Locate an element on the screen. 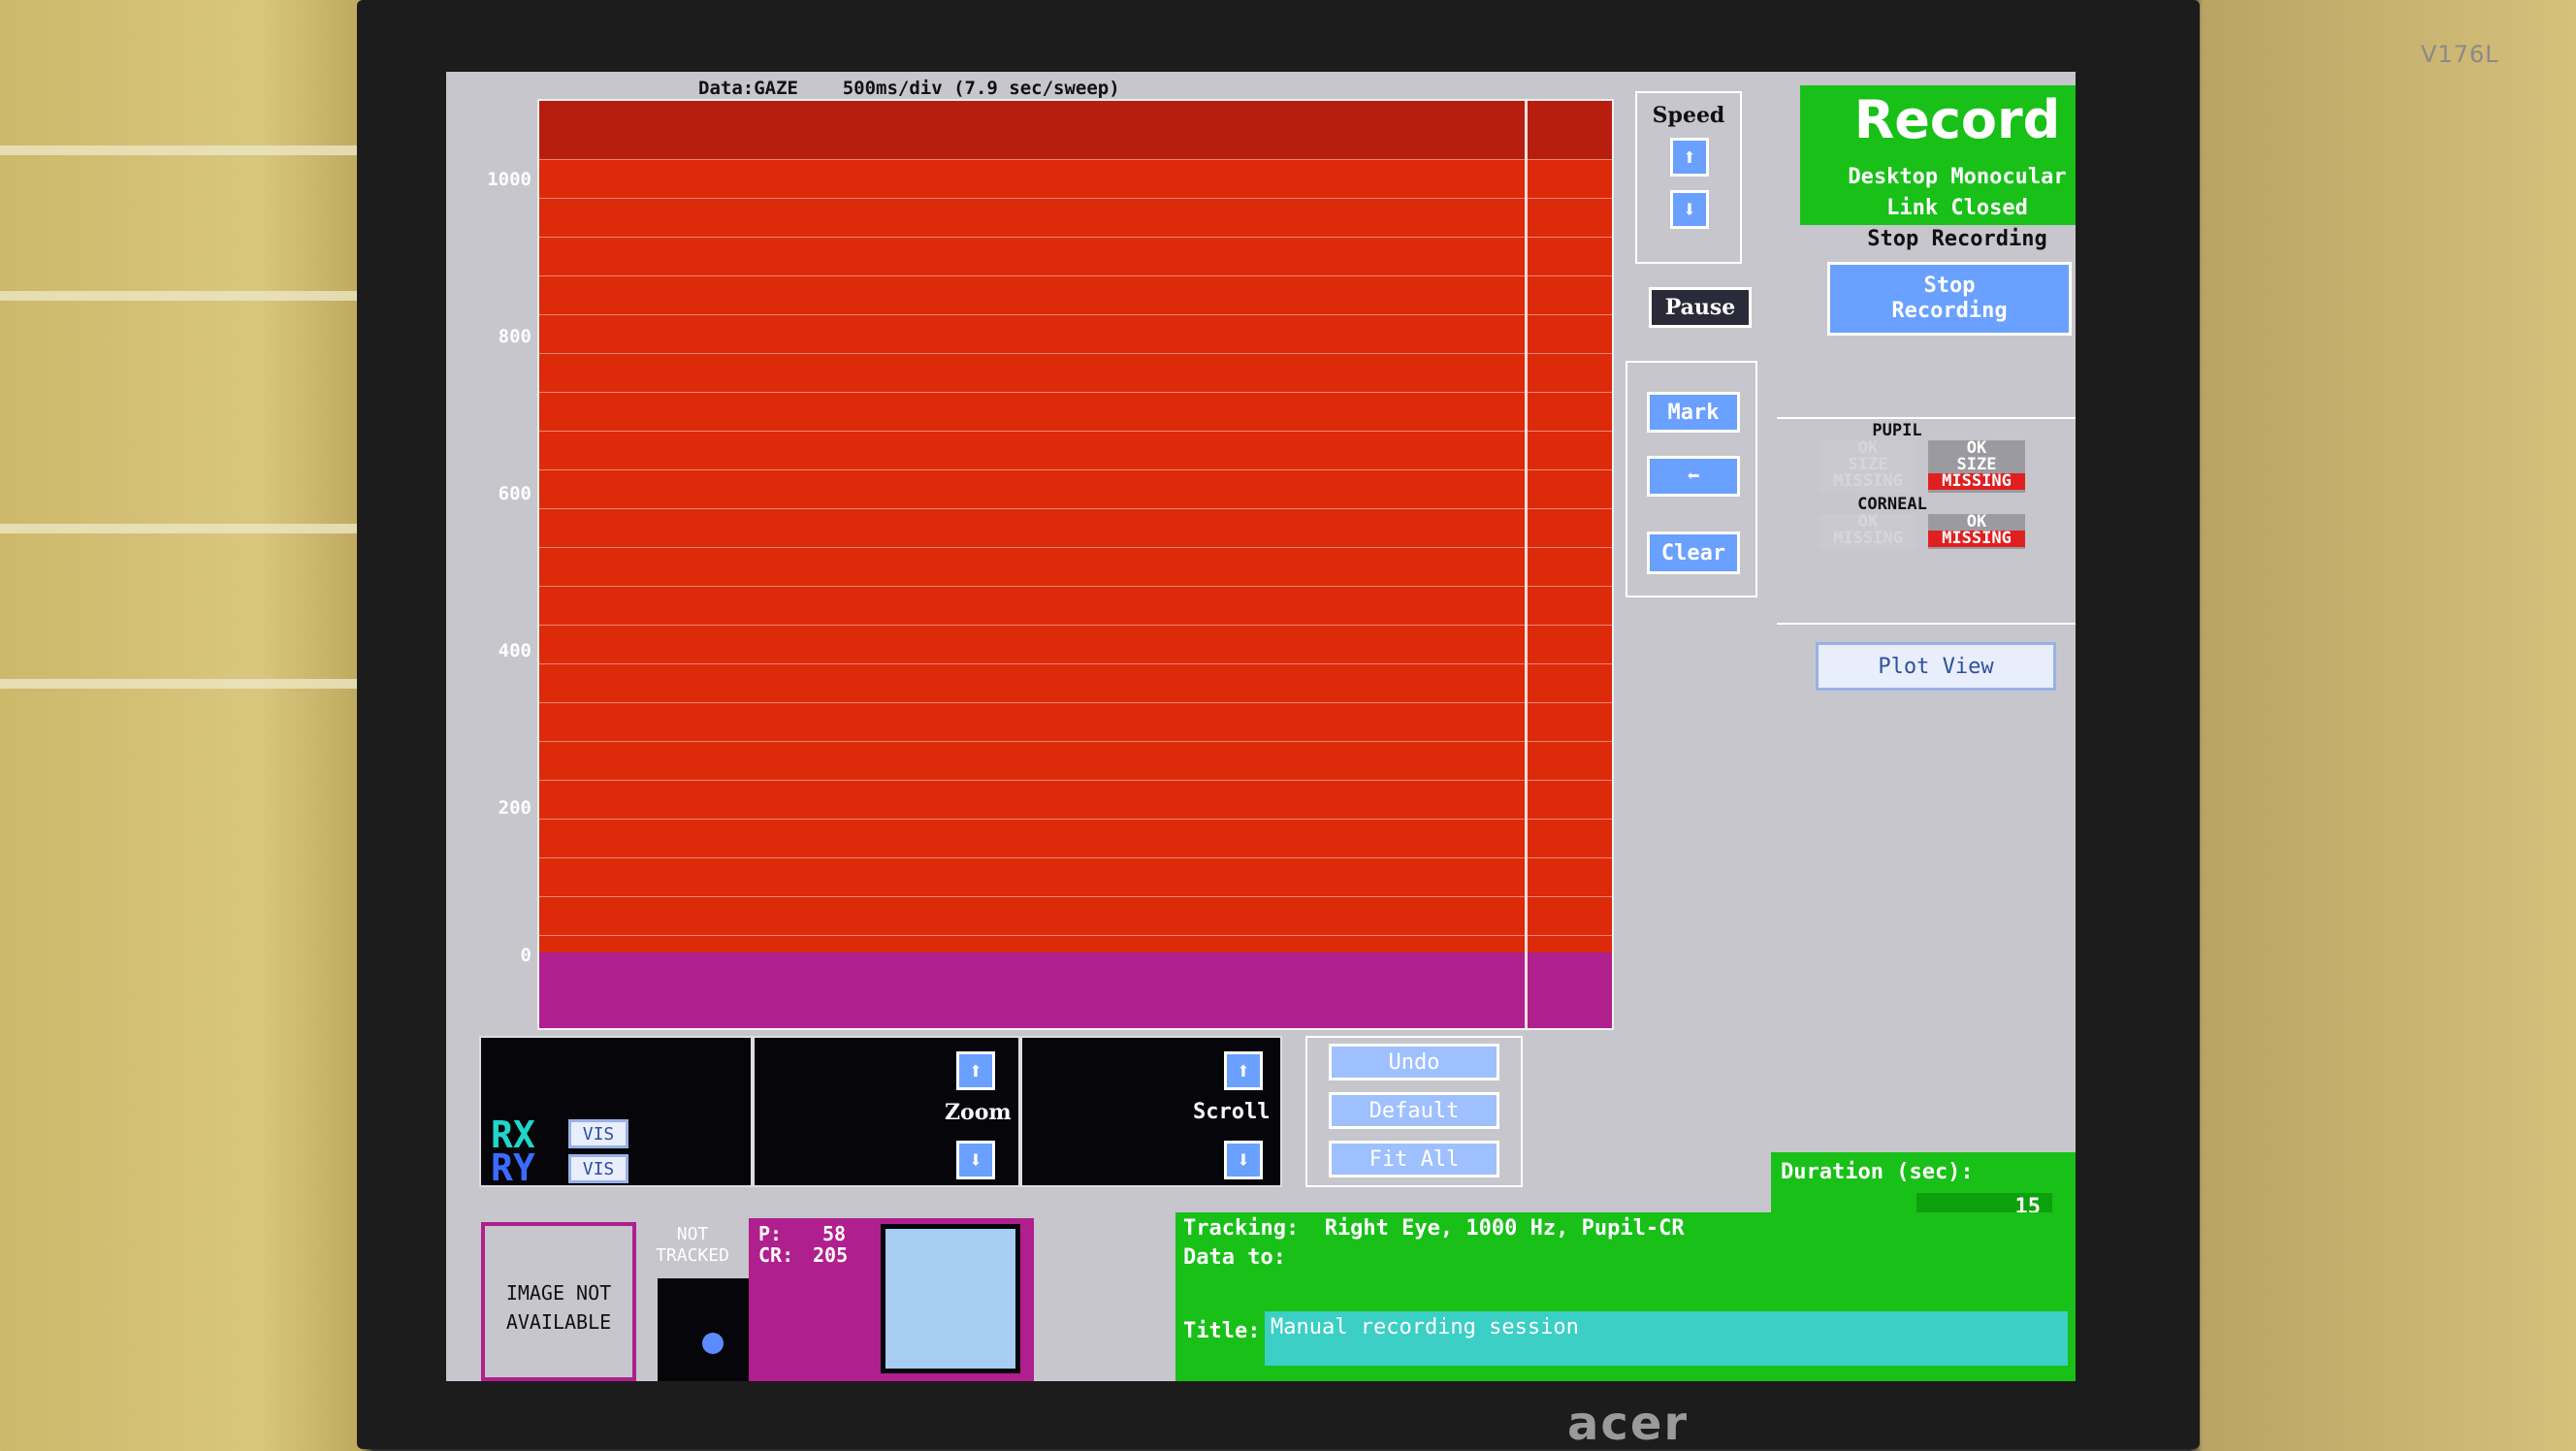 This screenshot has height=1451, width=2576. speed-up-button: ⬆ is located at coordinates (1689, 158).